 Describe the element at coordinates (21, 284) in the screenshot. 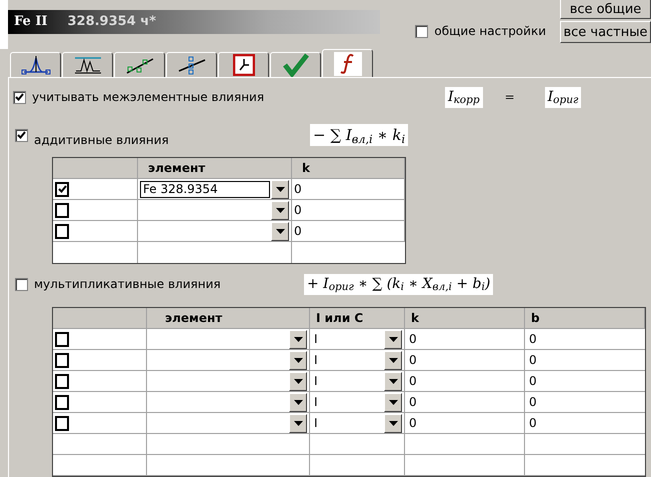

I see `multiplicative-checkbox` at that location.